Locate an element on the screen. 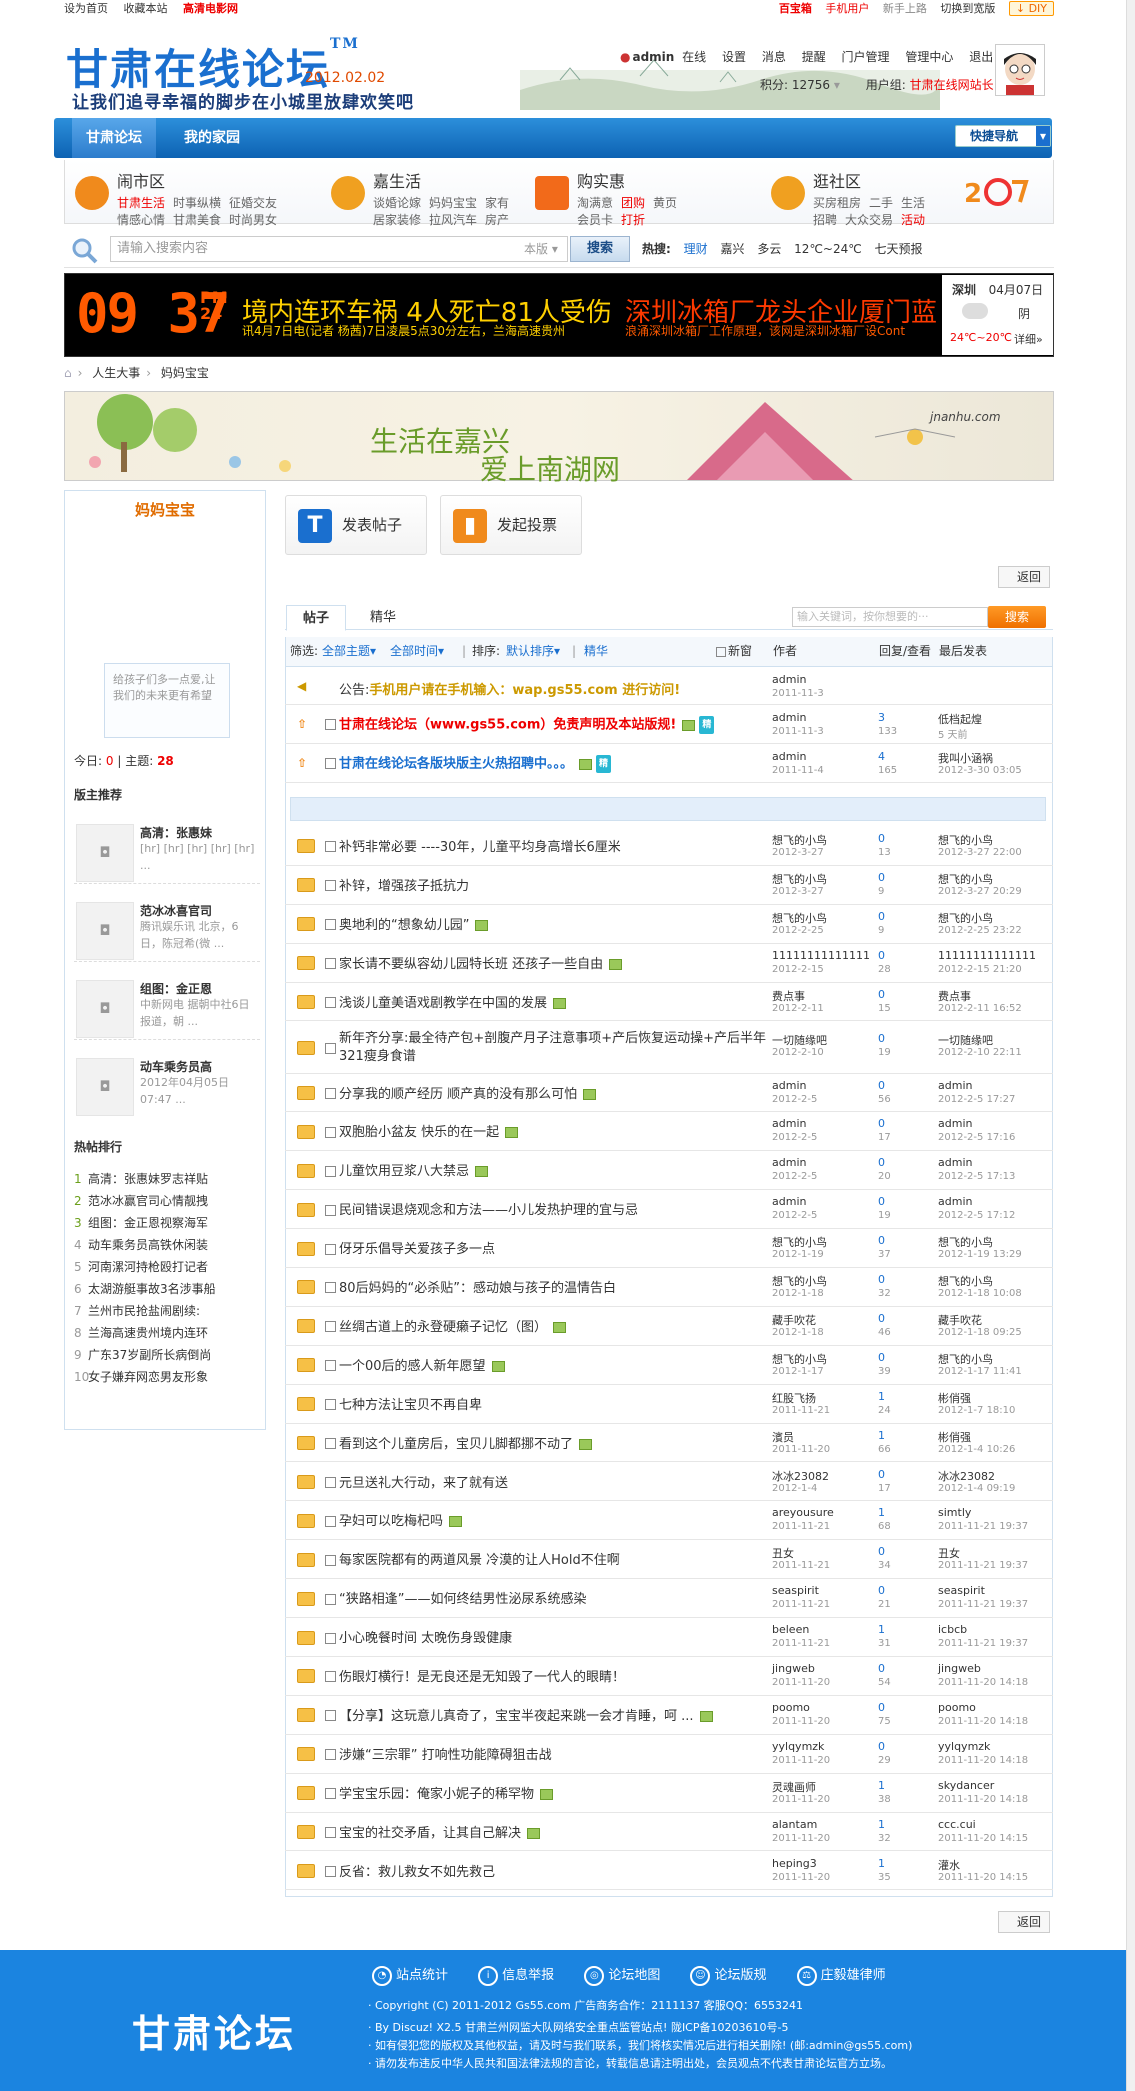 The width and height of the screenshot is (1135, 2091). last-poster: 我叫小涵祸 is located at coordinates (965, 758).